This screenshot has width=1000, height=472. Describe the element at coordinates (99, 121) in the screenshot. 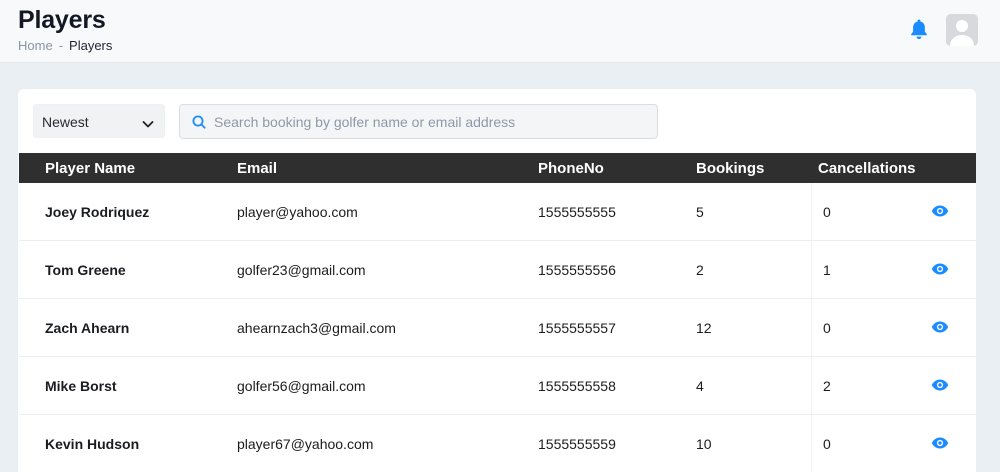

I see `sort-select: Newest` at that location.